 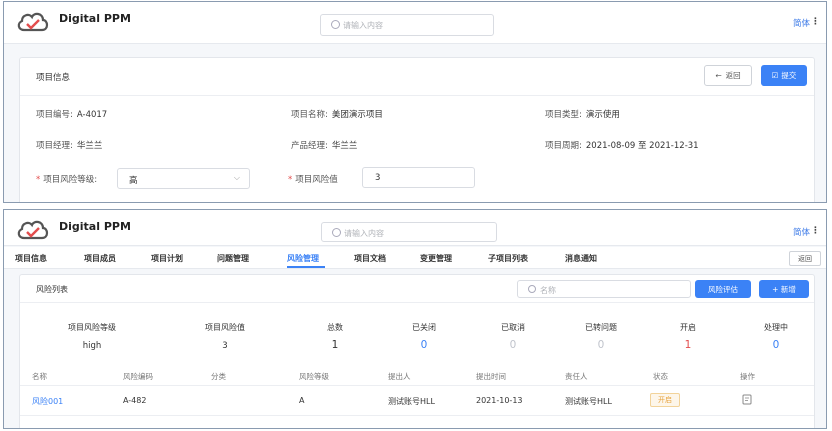 What do you see at coordinates (581, 258) in the screenshot?
I see `tab-notifications: 消息通知` at bounding box center [581, 258].